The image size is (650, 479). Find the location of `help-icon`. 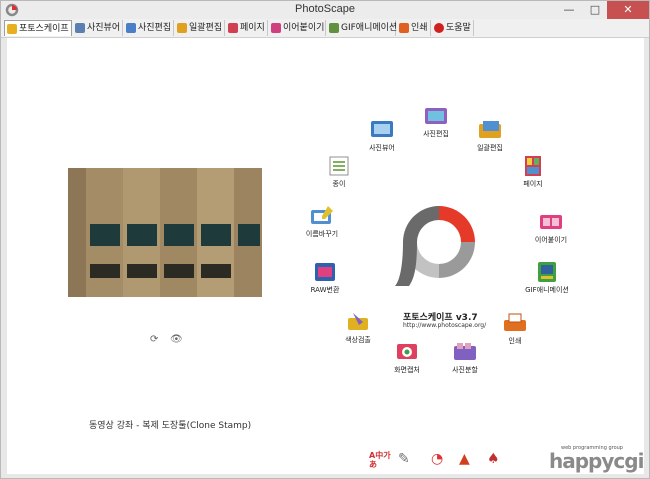

help-icon is located at coordinates (439, 28).